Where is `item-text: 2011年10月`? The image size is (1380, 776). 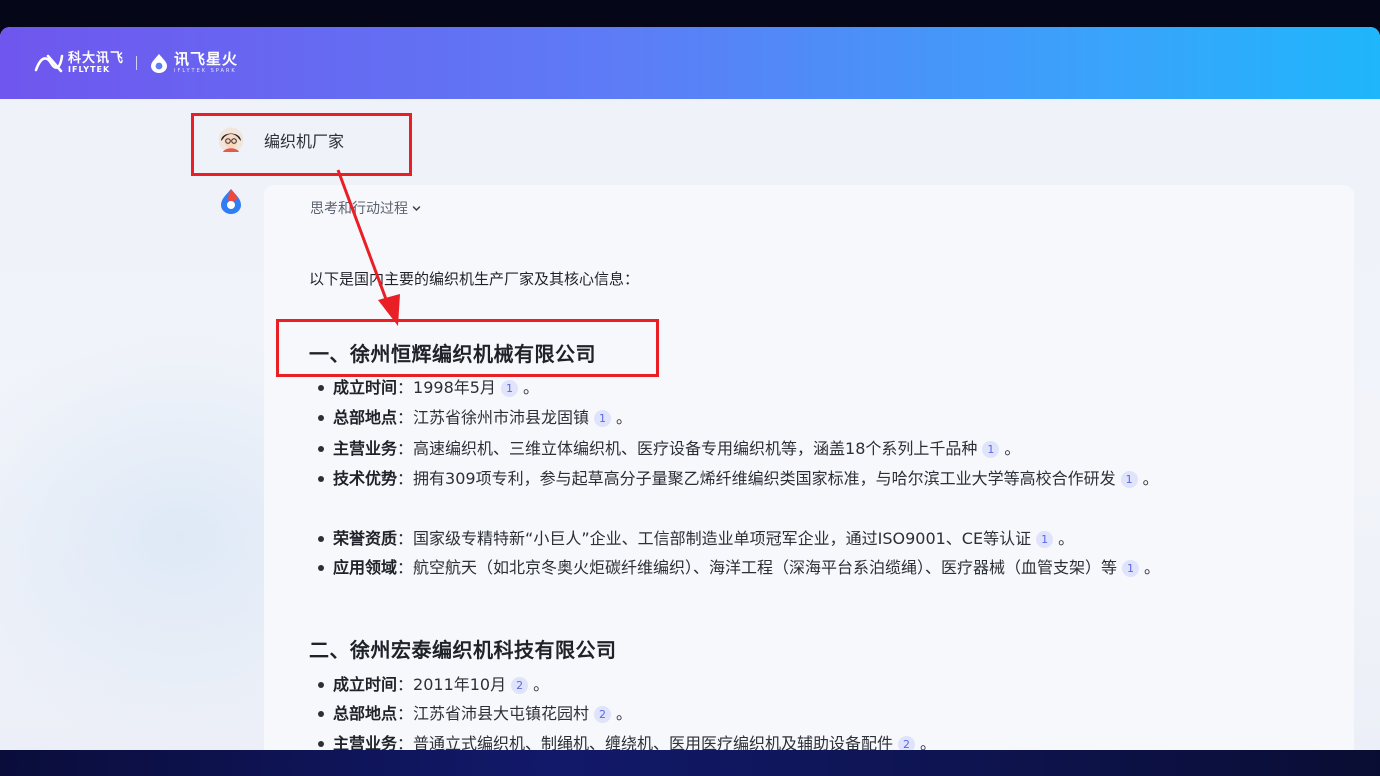 item-text: 2011年10月 is located at coordinates (460, 684).